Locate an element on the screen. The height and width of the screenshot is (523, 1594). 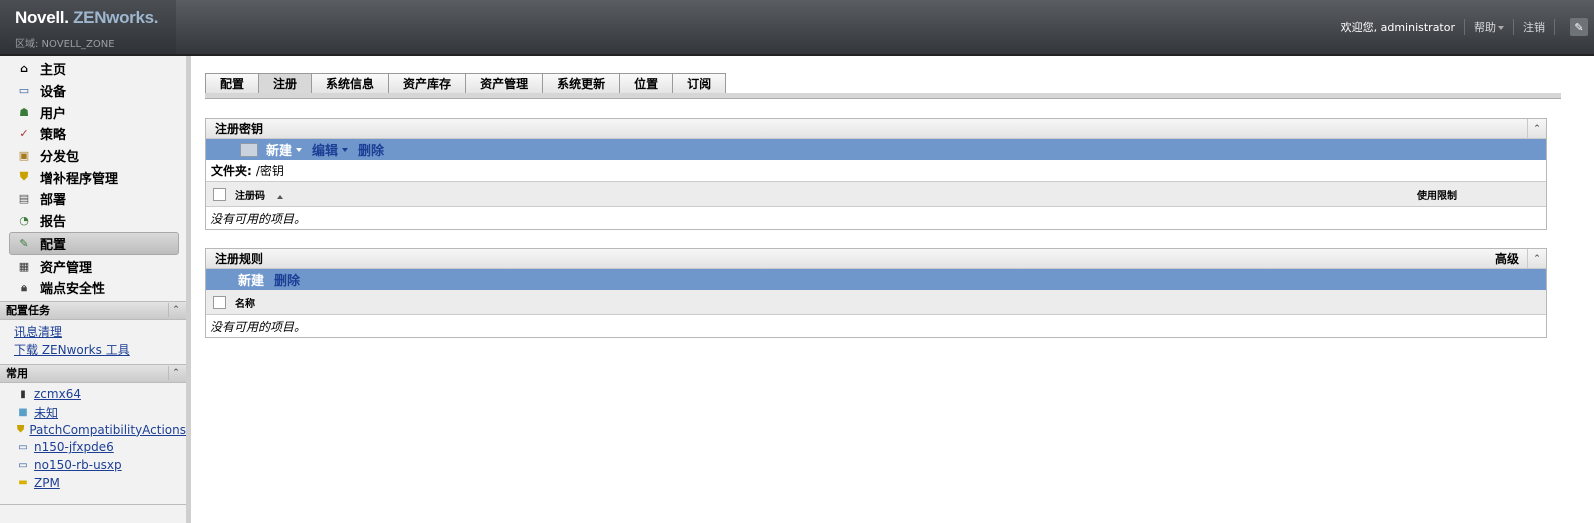
tab-asset-management: 资产管理 is located at coordinates (504, 83).